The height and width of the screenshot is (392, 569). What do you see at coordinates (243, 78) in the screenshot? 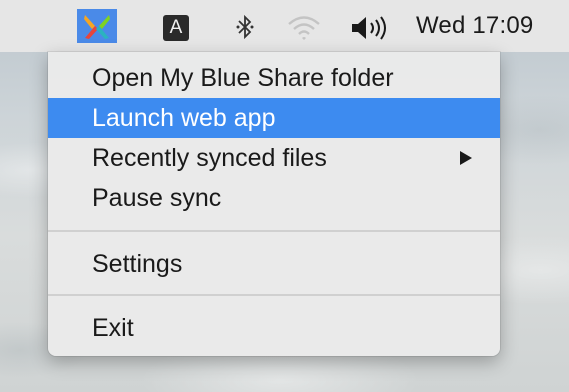
I see `menu-item-label: Open My Blue Share folder` at bounding box center [243, 78].